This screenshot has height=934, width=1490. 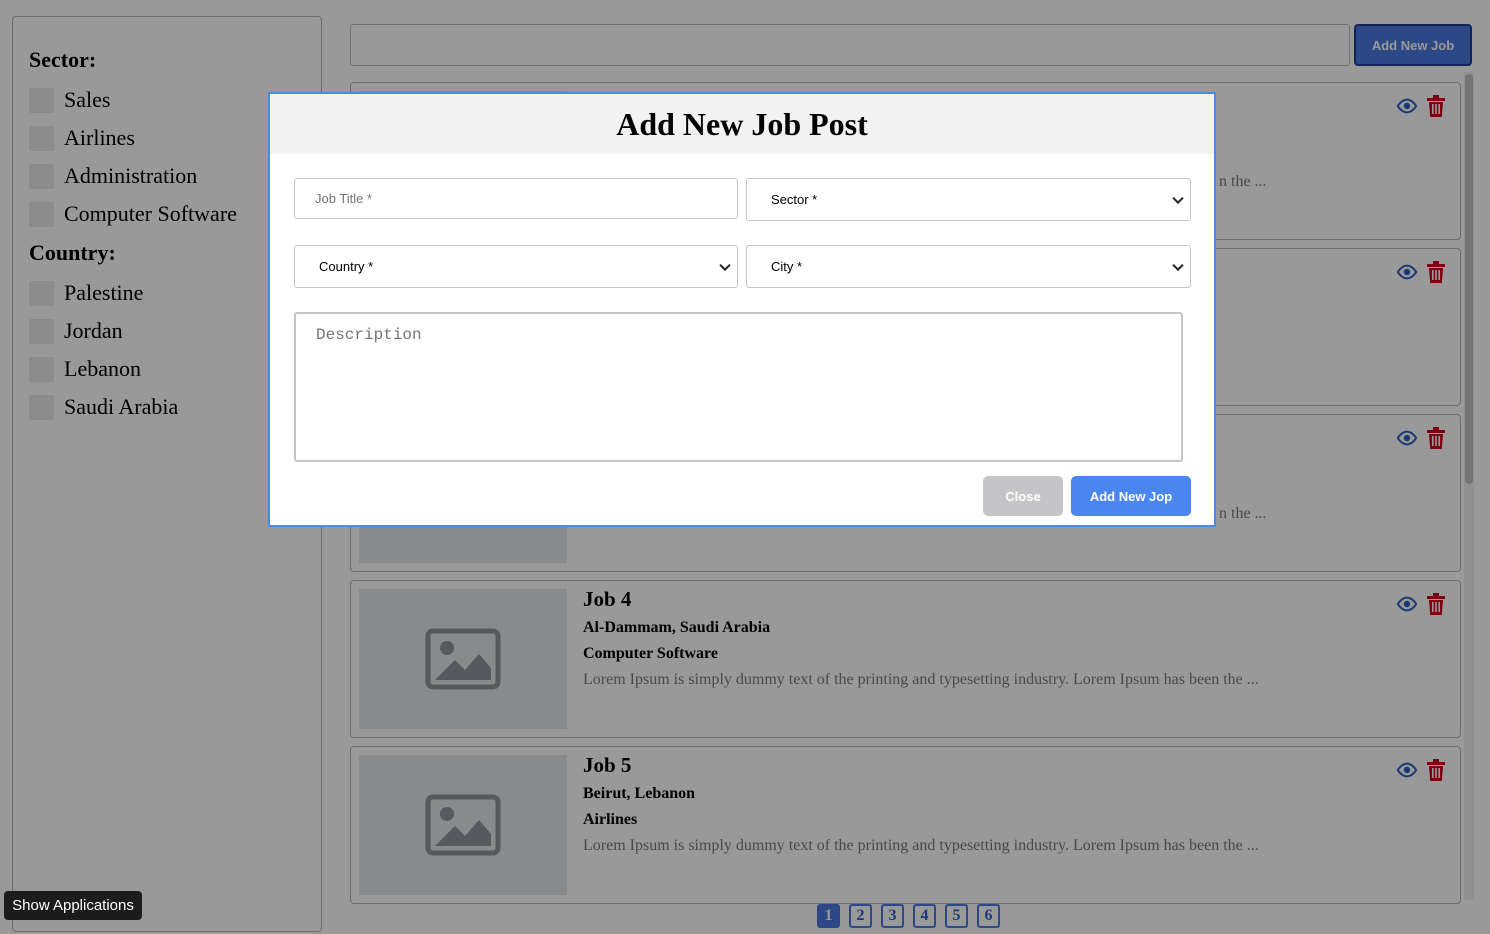 I want to click on sector-select-value: Sector *, so click(x=794, y=199).